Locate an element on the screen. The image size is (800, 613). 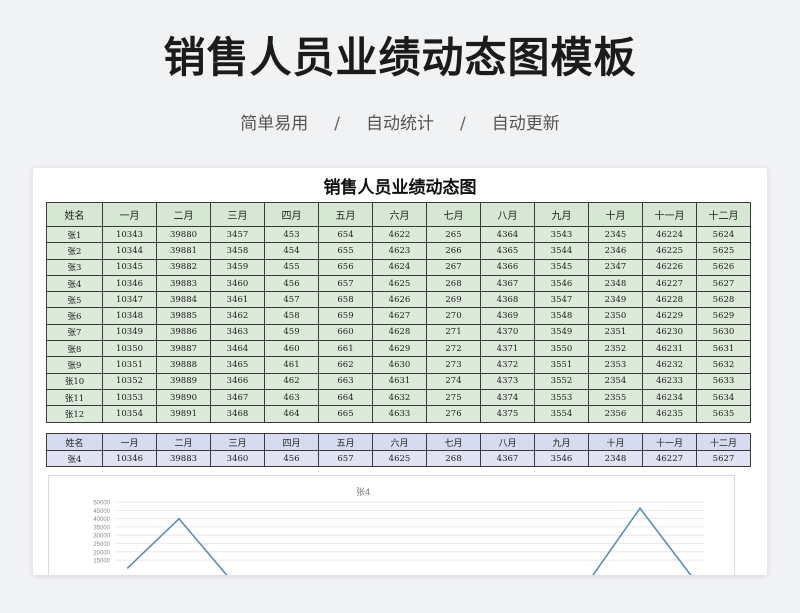
table-cell: 270 is located at coordinates (453, 316).